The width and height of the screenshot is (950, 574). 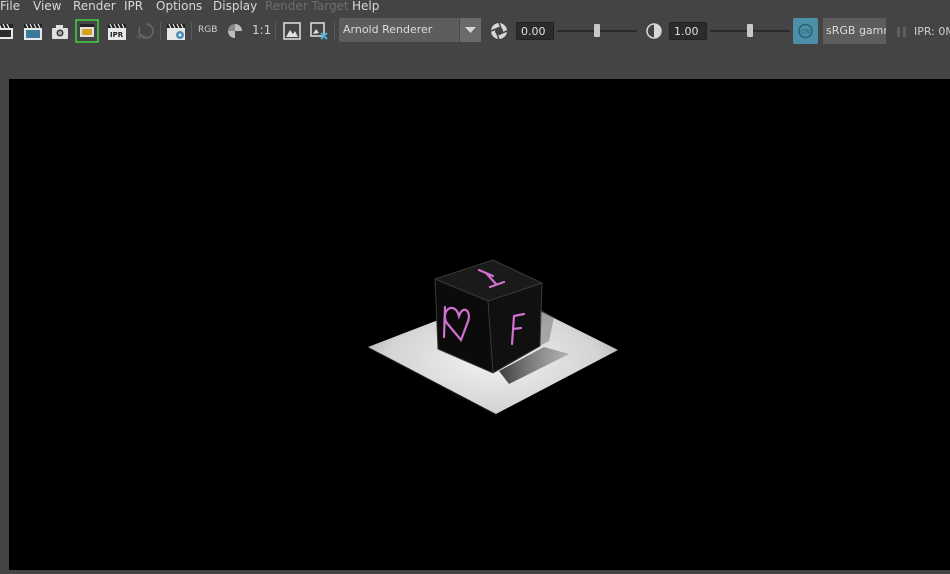 What do you see at coordinates (597, 30) in the screenshot?
I see `exposure-slider-handle` at bounding box center [597, 30].